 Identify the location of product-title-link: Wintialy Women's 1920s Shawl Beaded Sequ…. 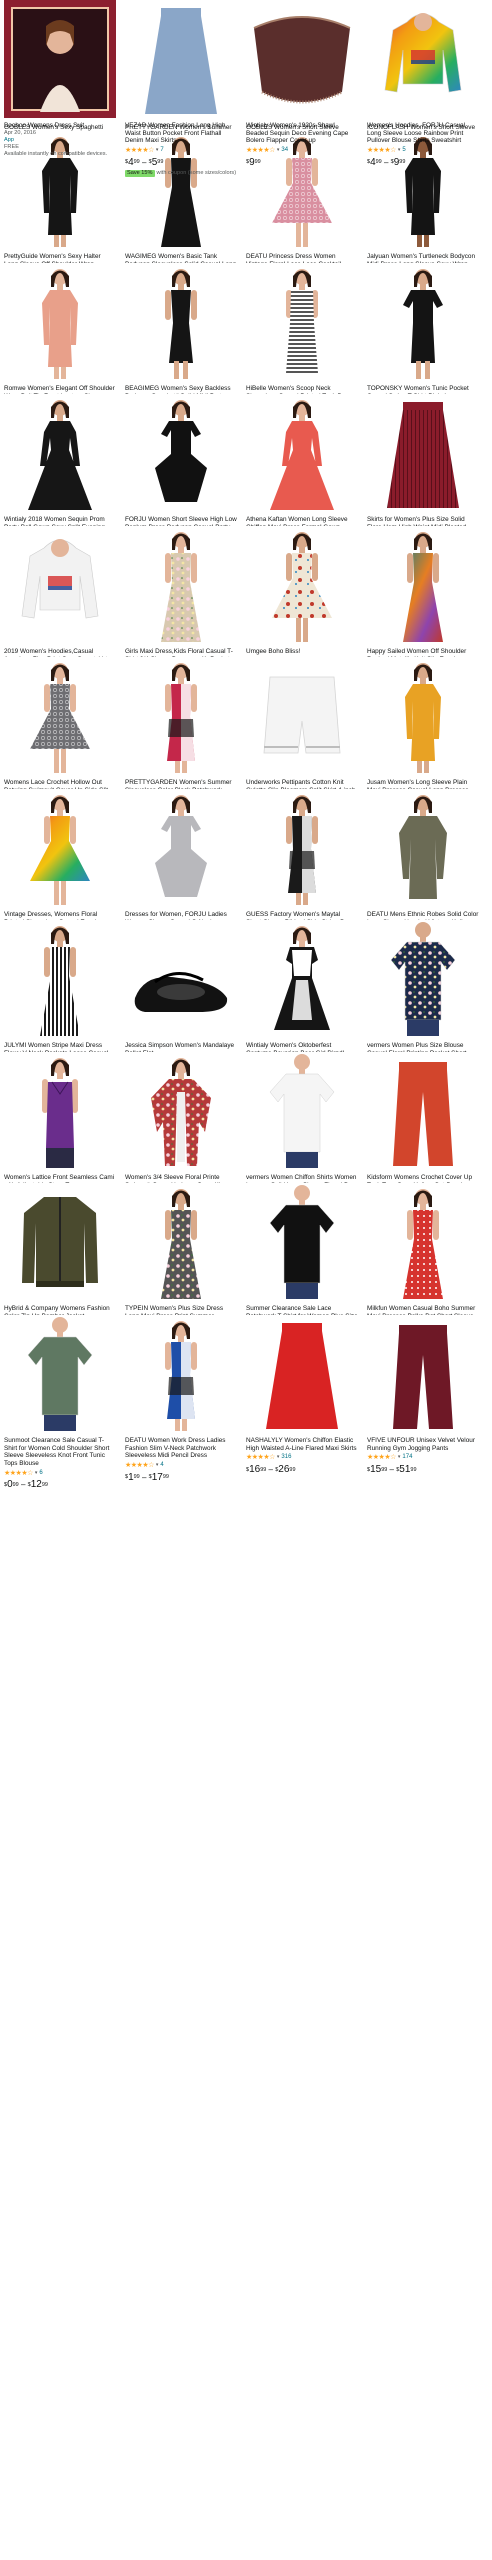
(302, 133).